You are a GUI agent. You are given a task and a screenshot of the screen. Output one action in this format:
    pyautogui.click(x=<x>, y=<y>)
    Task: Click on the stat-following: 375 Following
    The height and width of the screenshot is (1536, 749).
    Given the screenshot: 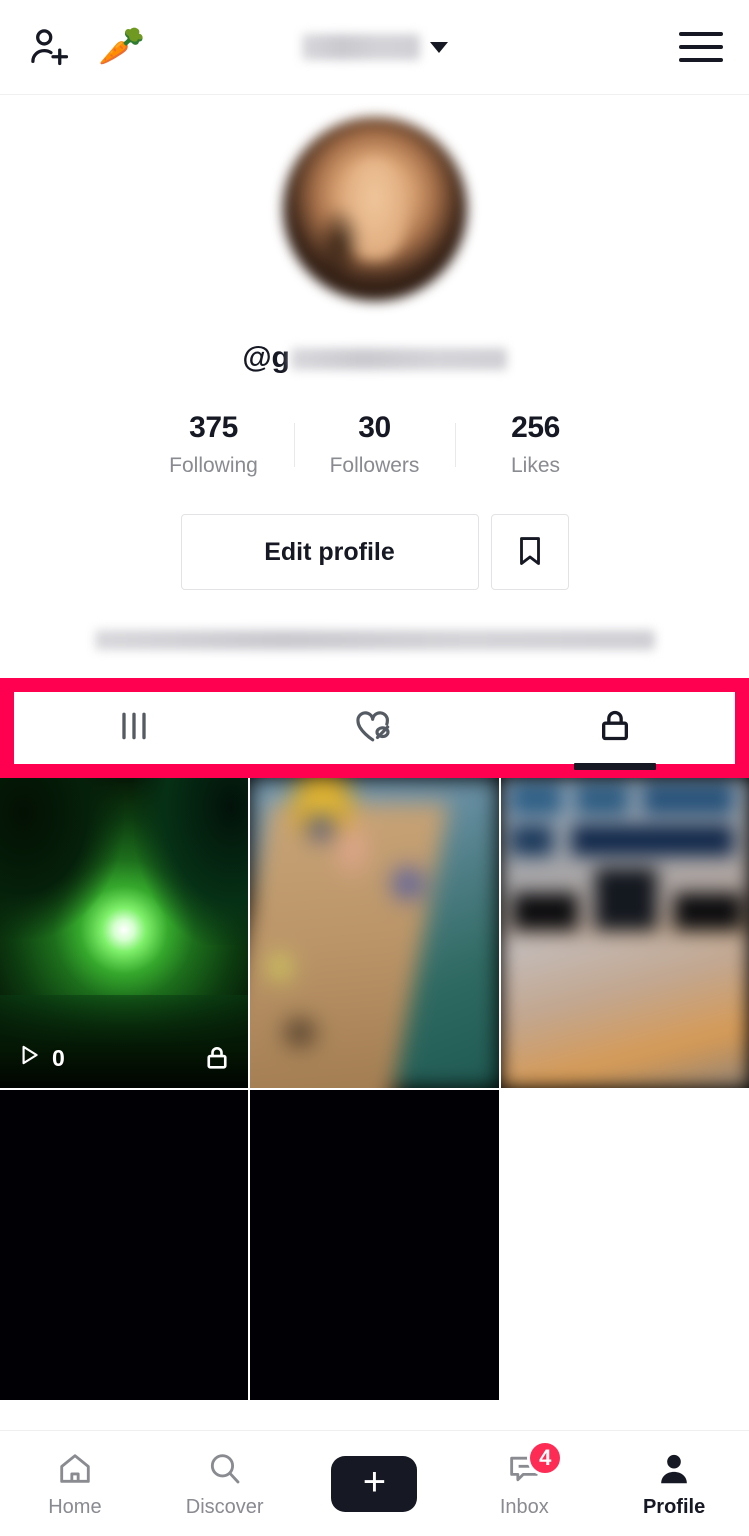 What is the action you would take?
    pyautogui.click(x=214, y=444)
    